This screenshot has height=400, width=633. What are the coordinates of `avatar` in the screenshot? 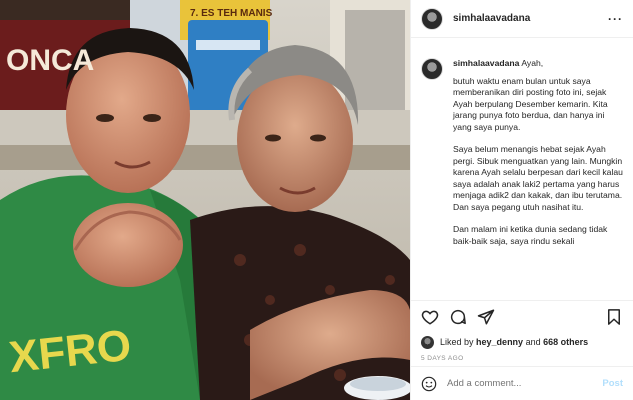 It's located at (432, 18).